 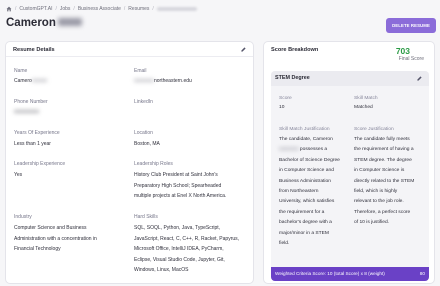 What do you see at coordinates (143, 133) in the screenshot?
I see `location-label: Location` at bounding box center [143, 133].